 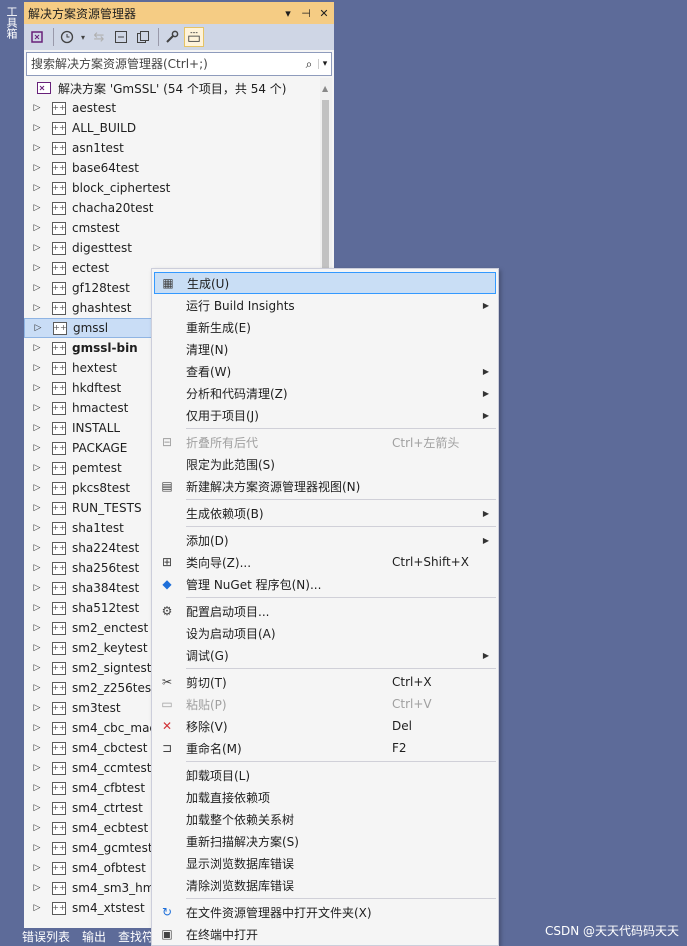 I want to click on scroll-thumb, so click(x=325, y=190).